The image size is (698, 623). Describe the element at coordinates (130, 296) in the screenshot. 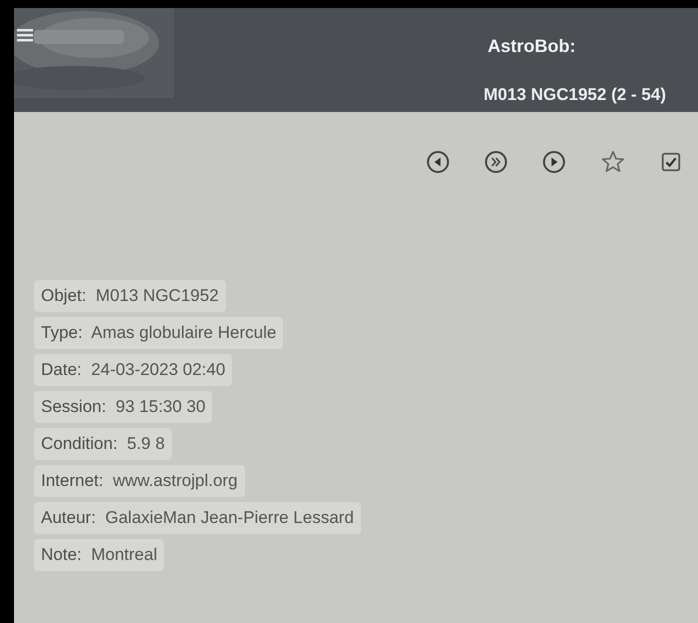

I see `info-field: Objet: M013 NGC1952` at that location.